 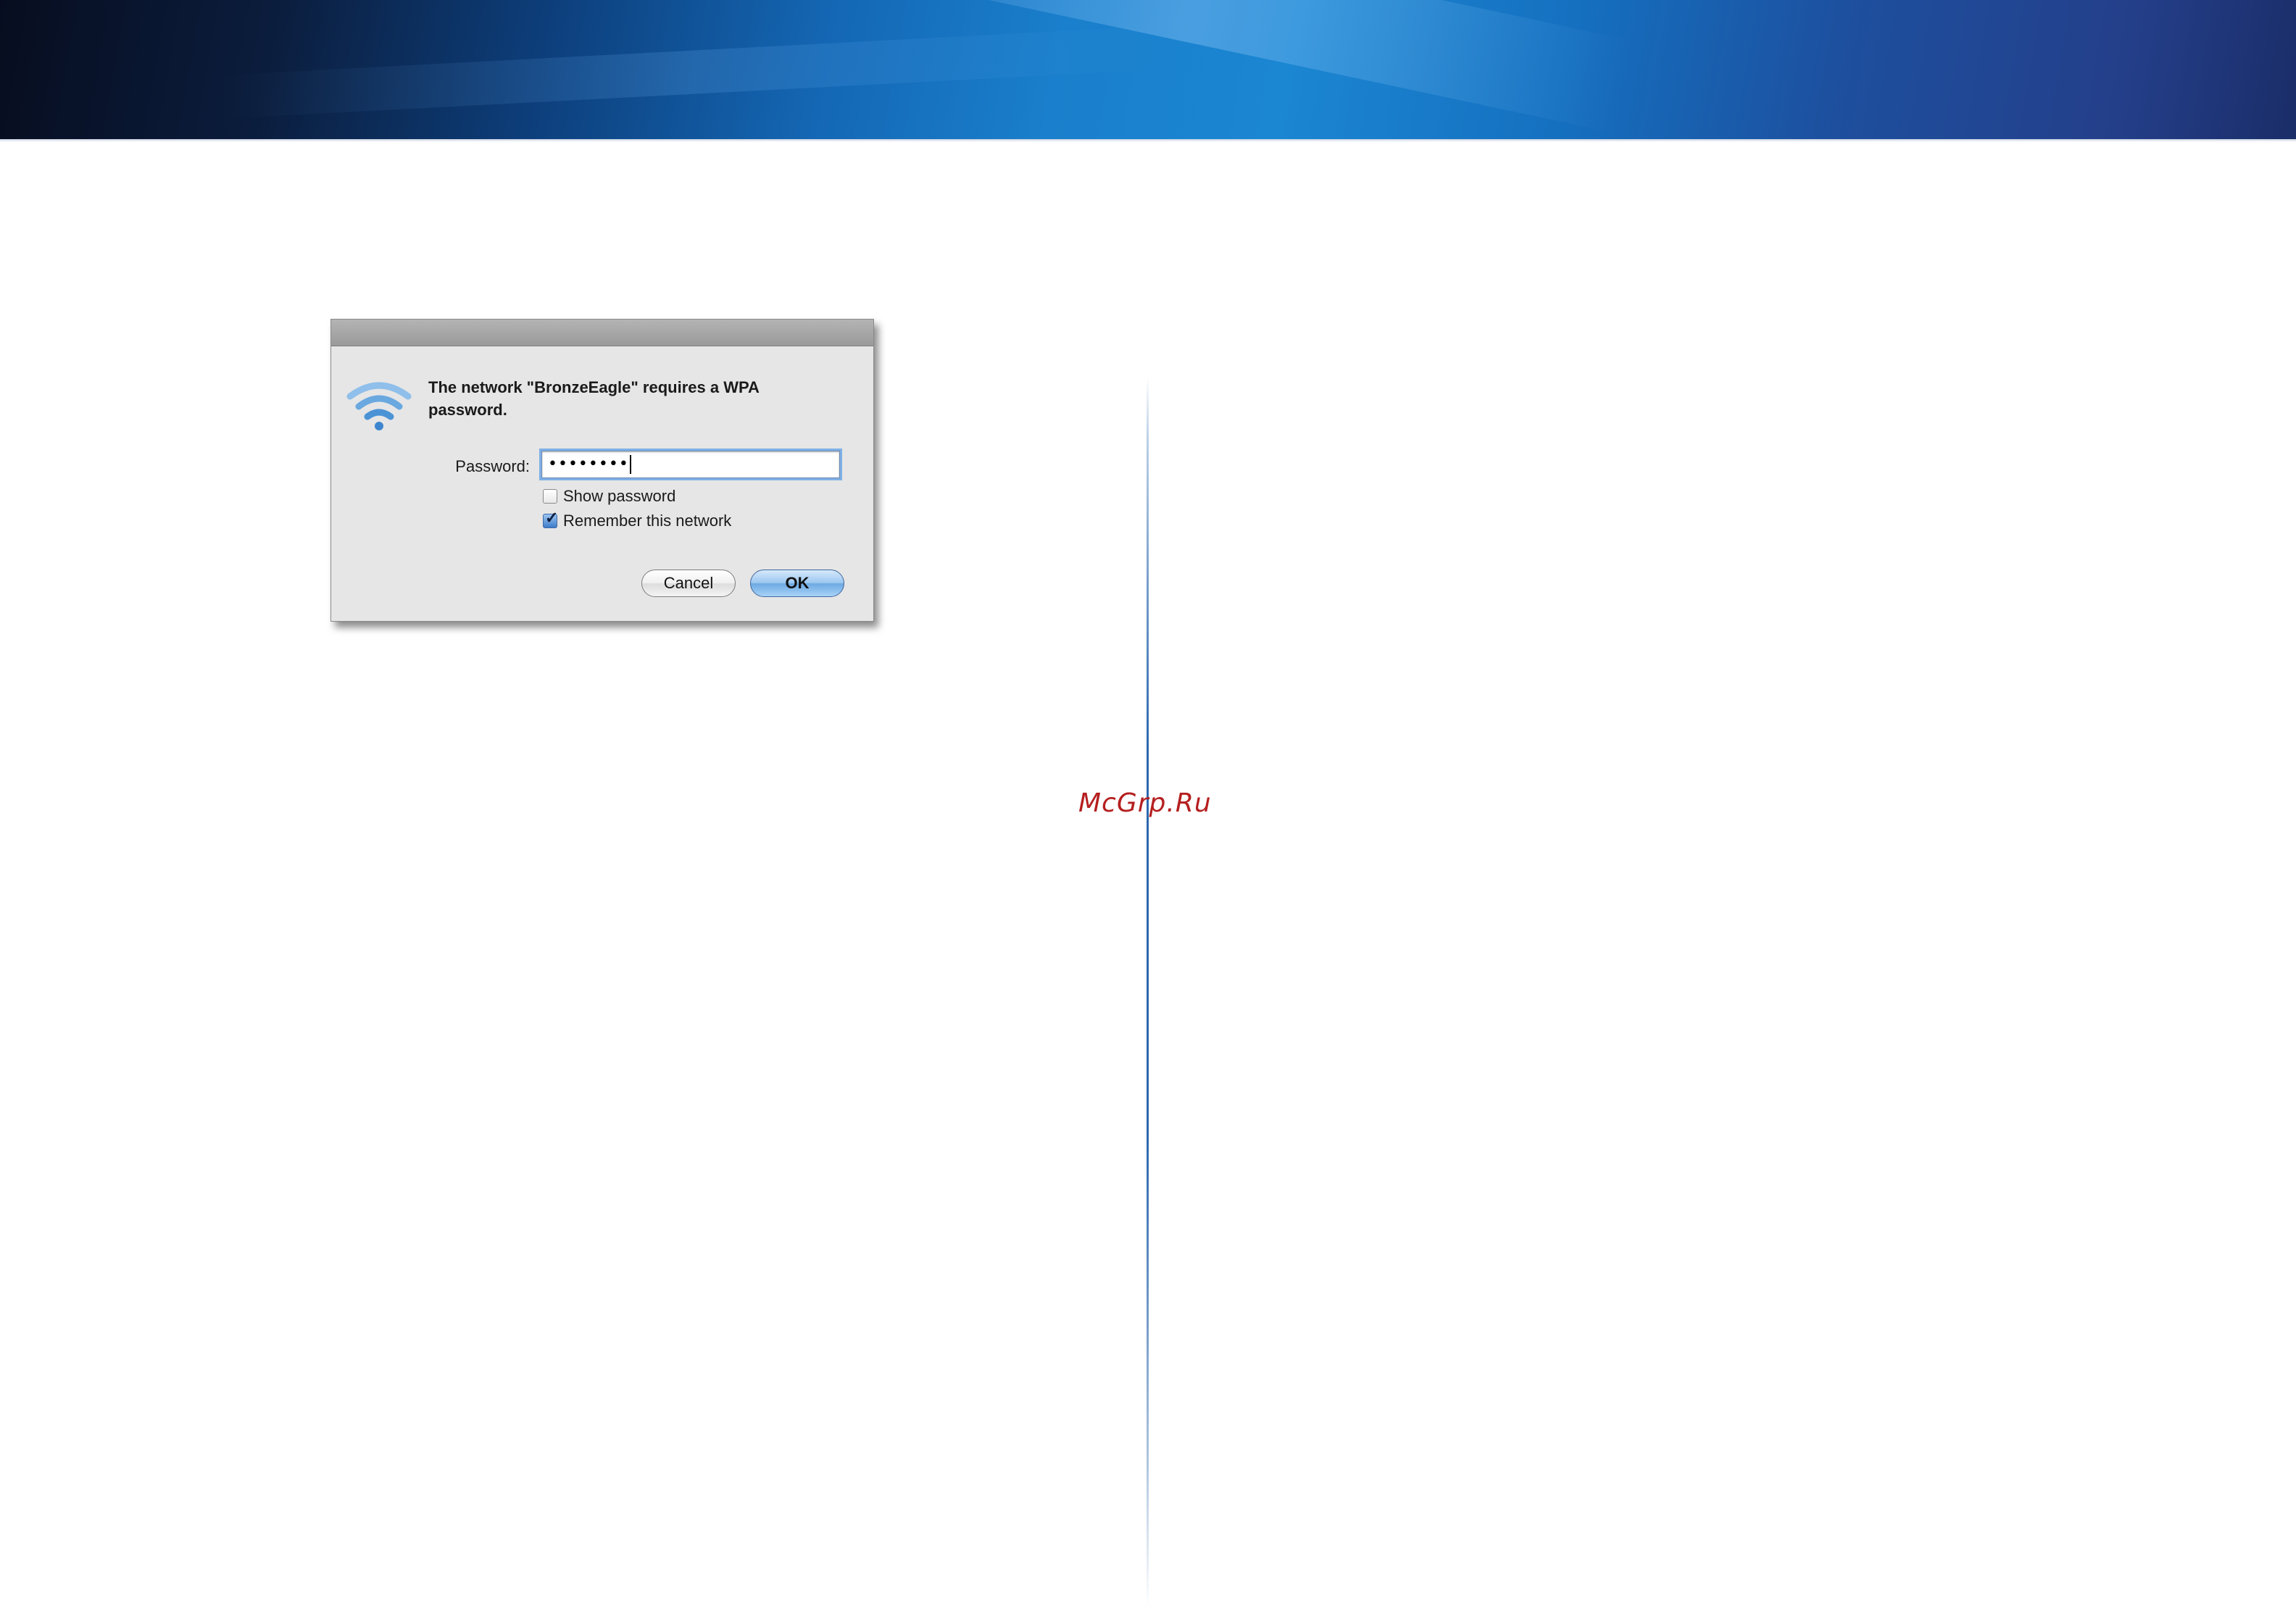 I want to click on cancel-button: Cancel, so click(x=688, y=583).